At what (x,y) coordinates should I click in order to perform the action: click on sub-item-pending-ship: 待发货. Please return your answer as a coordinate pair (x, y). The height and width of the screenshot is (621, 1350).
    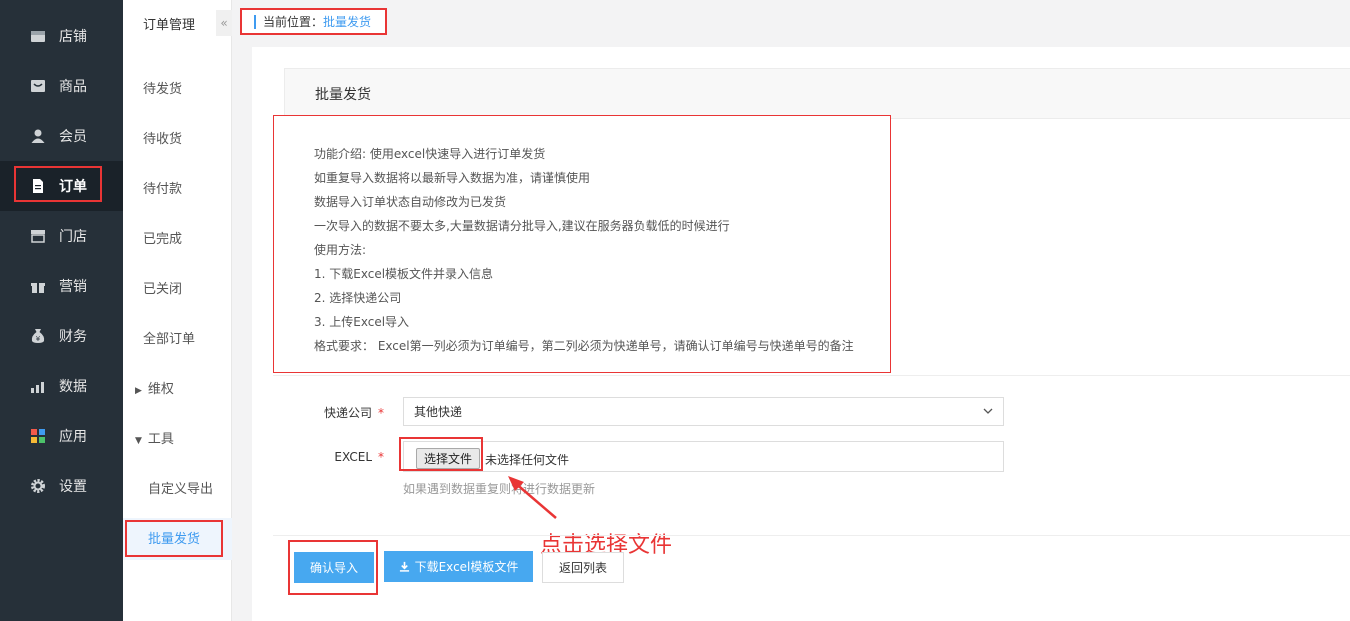
    Looking at the image, I should click on (162, 87).